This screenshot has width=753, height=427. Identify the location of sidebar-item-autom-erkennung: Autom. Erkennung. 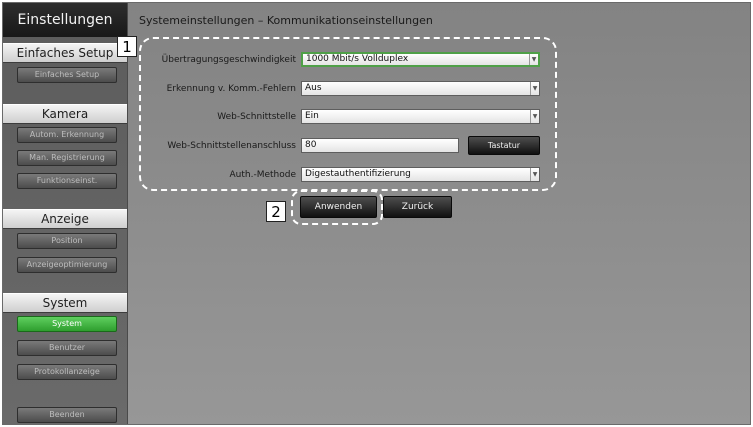
(67, 135).